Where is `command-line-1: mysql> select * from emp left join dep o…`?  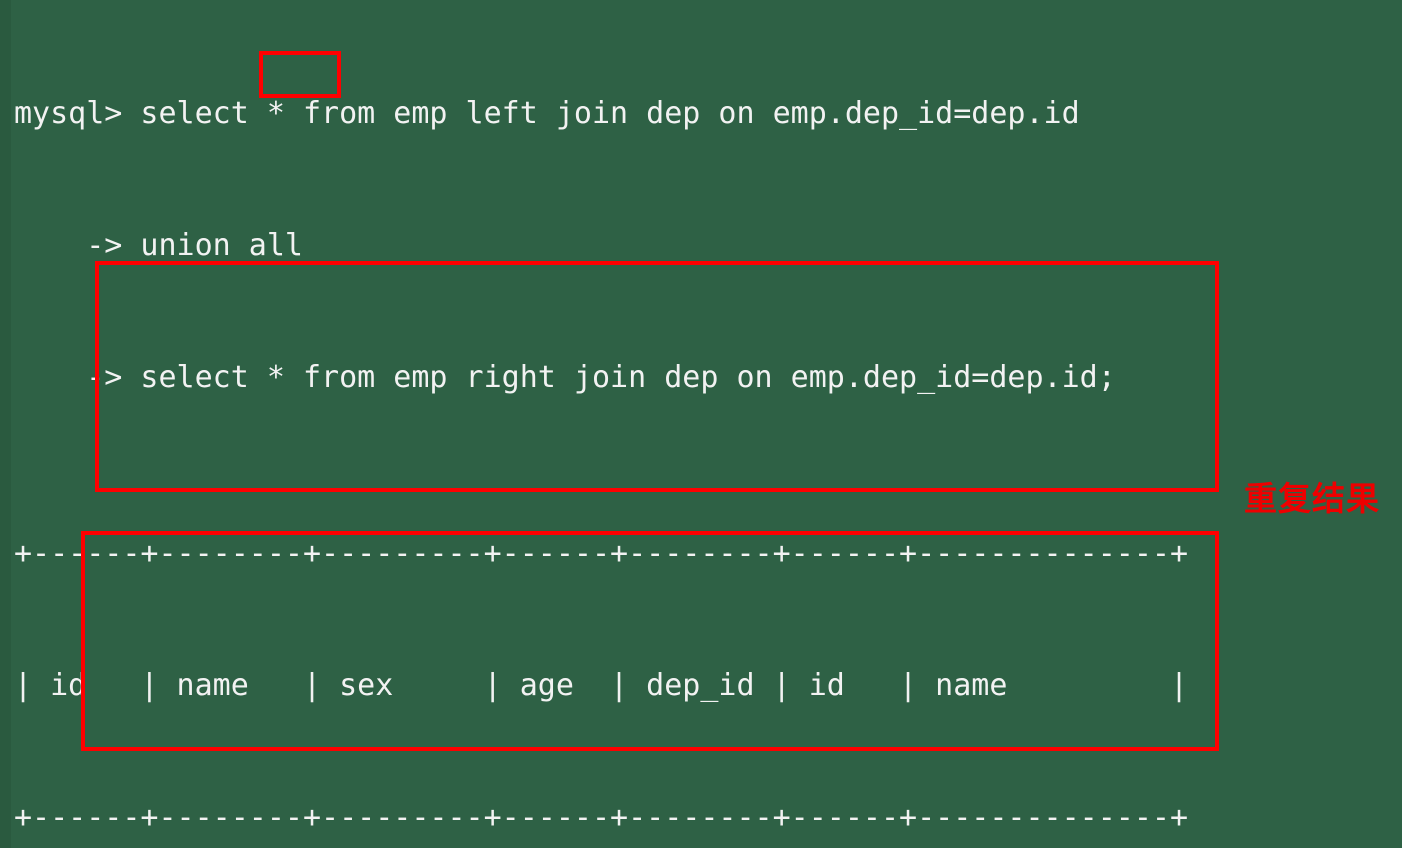
command-line-1: mysql> select * from emp left join dep o… is located at coordinates (547, 113).